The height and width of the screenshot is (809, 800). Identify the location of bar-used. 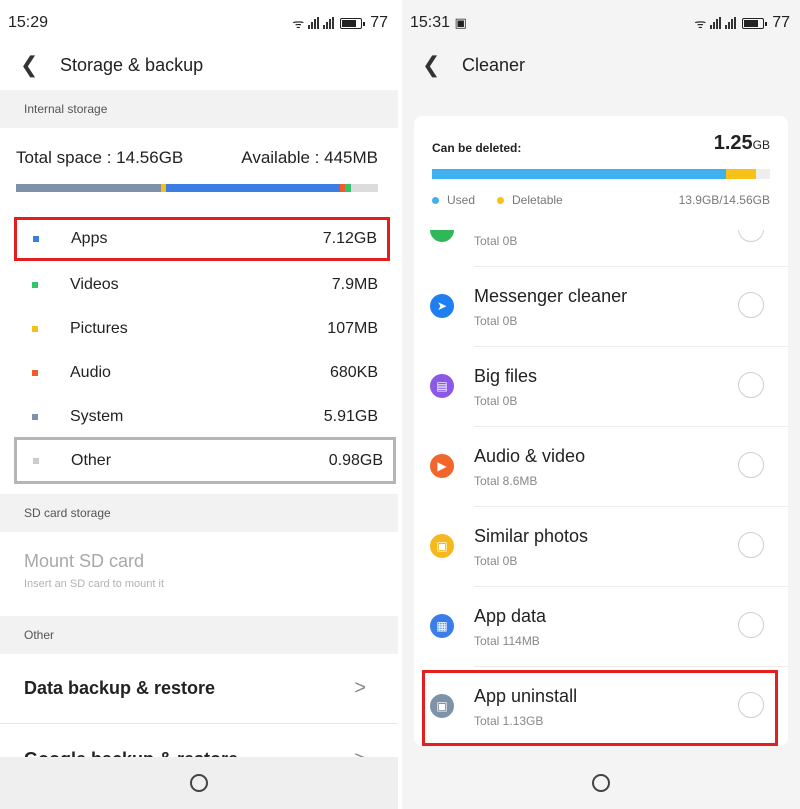
(579, 174).